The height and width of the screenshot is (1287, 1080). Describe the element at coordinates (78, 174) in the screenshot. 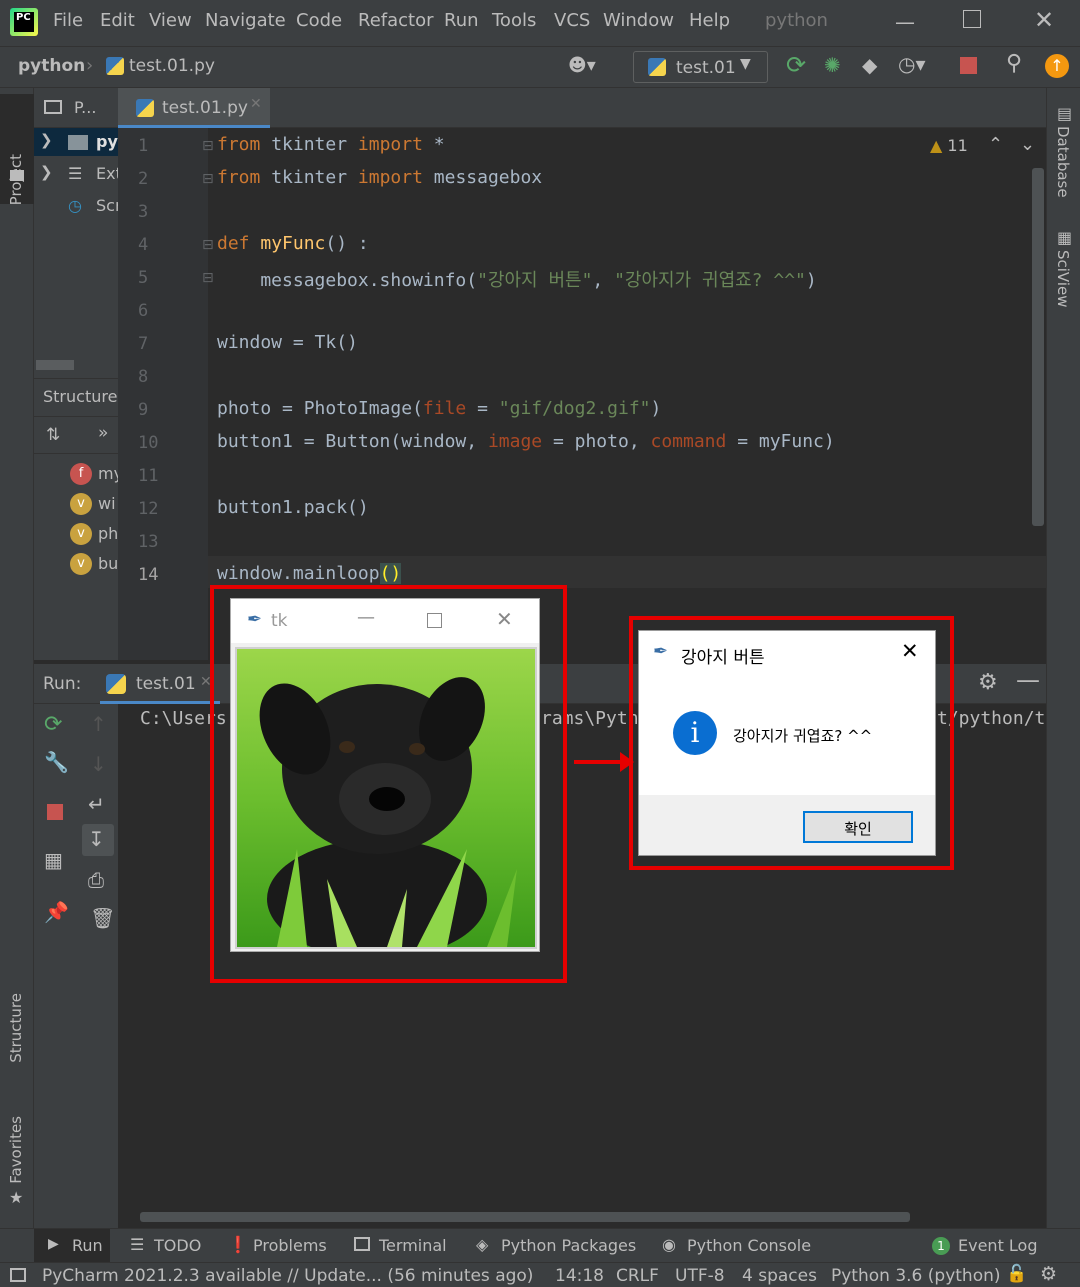

I see `tree-item-external-libs: ❯ ☰ Ext` at that location.